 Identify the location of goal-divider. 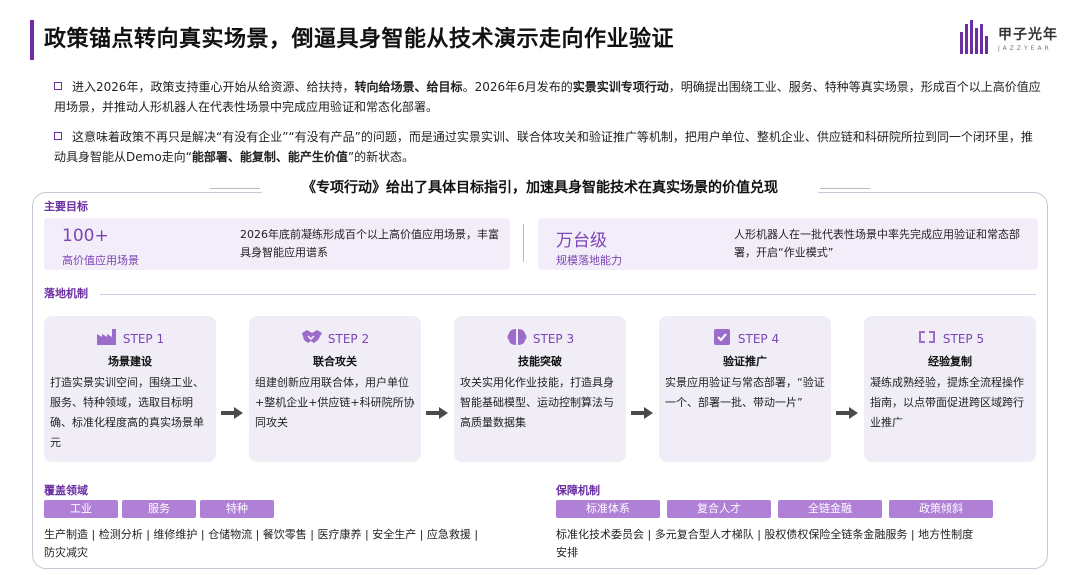
(523, 243).